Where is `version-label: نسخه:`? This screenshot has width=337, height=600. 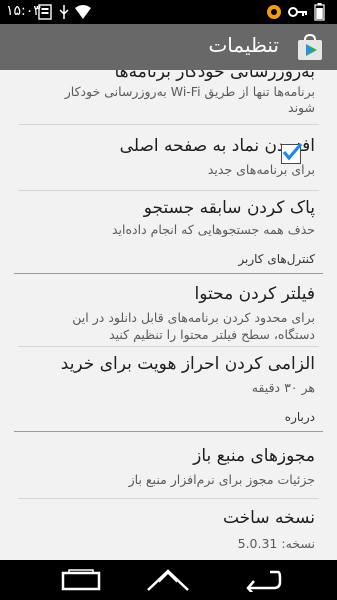 version-label: نسخه: is located at coordinates (298, 543).